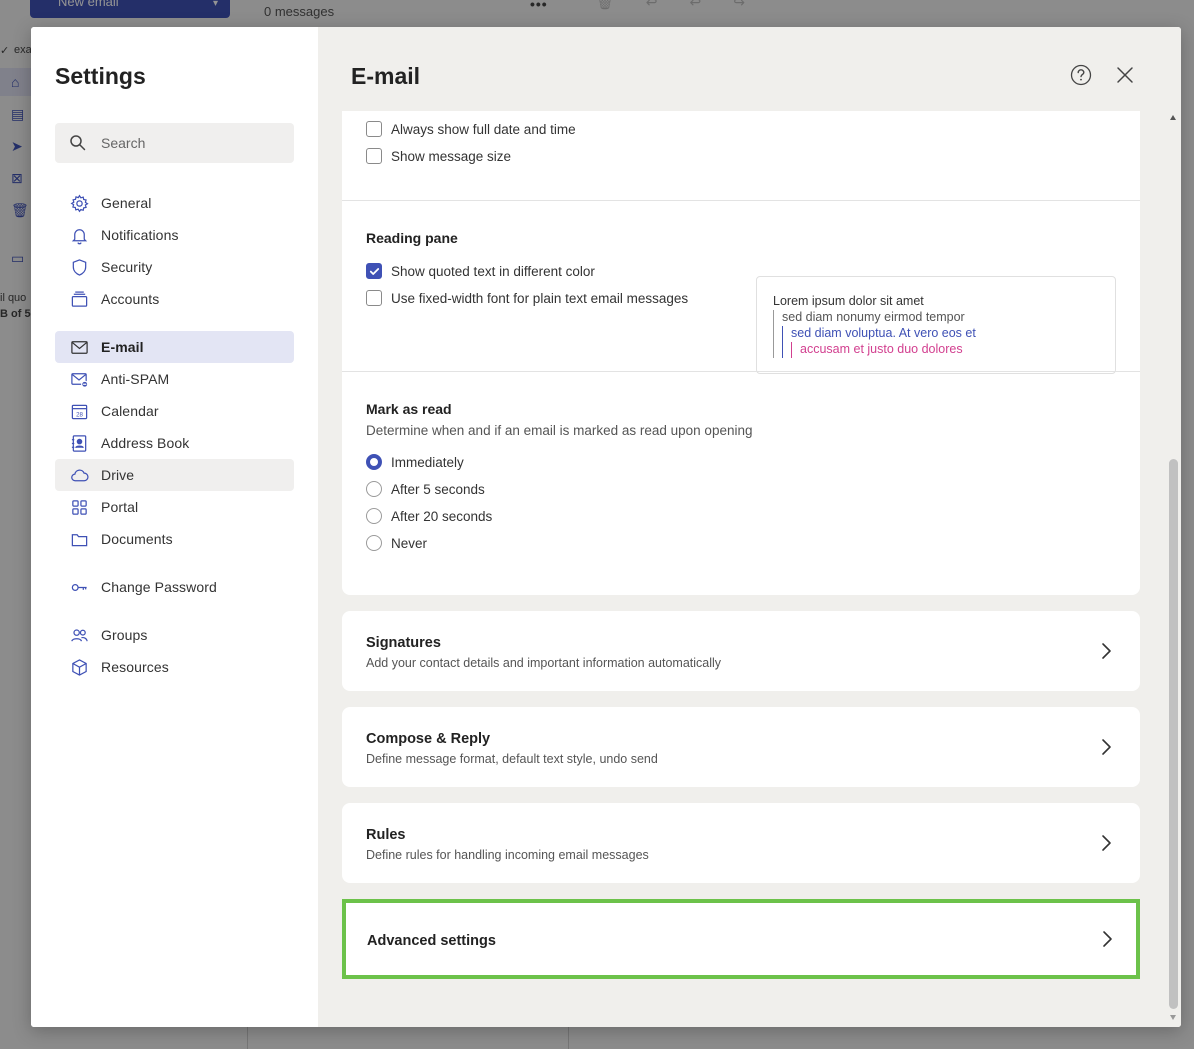 The image size is (1194, 1049). I want to click on sidebar-item-change-password: Change Password, so click(174, 587).